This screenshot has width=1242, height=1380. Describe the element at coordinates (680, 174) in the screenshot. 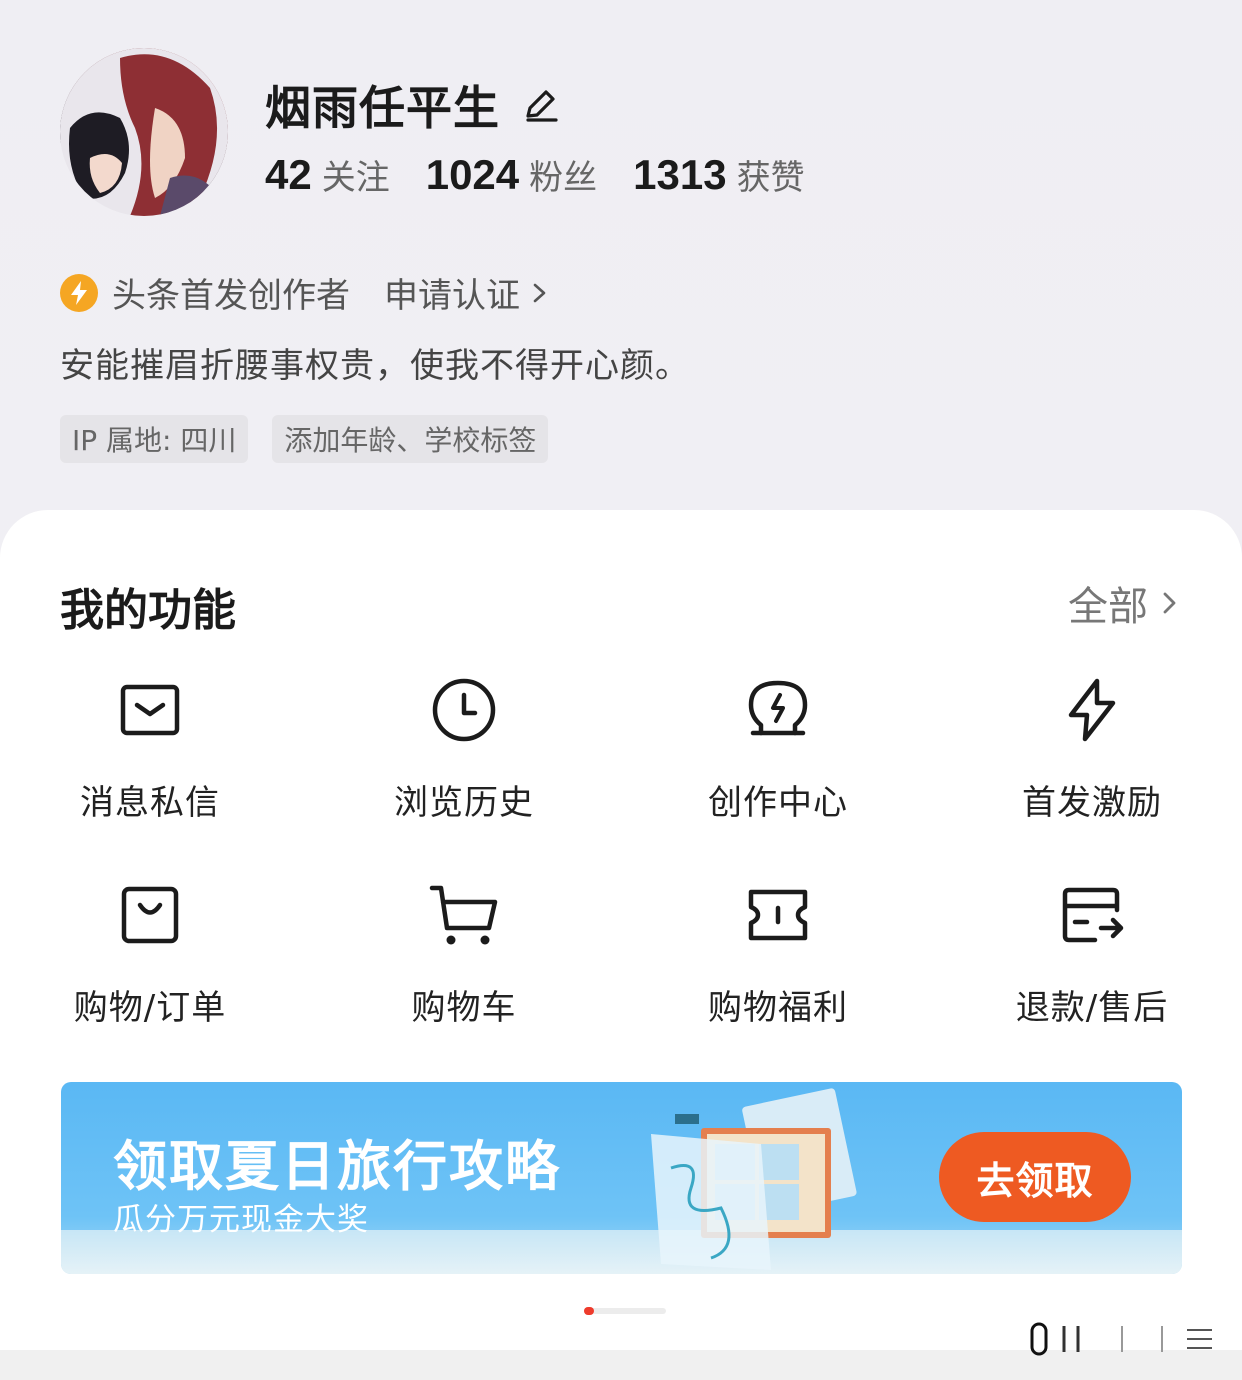

I see `stat-number: 1313` at that location.